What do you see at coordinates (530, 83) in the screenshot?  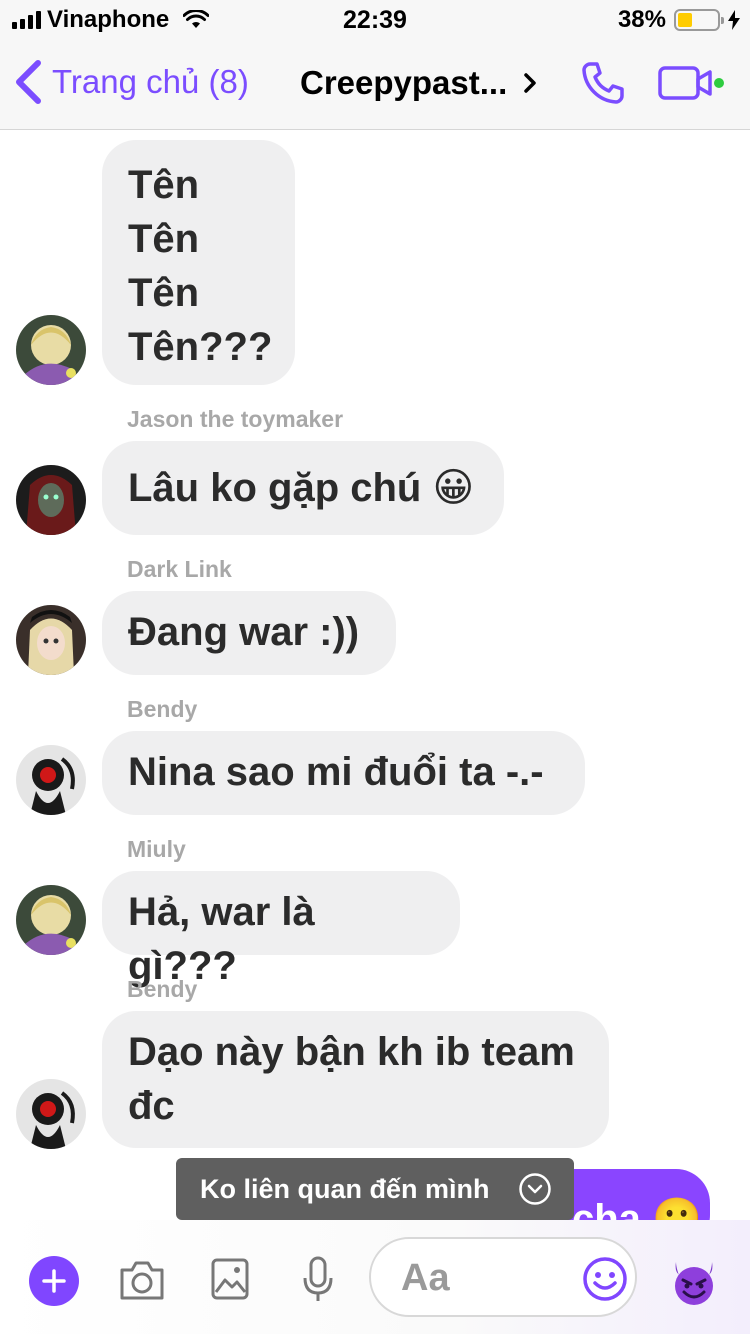 I see `chevron-right-icon` at bounding box center [530, 83].